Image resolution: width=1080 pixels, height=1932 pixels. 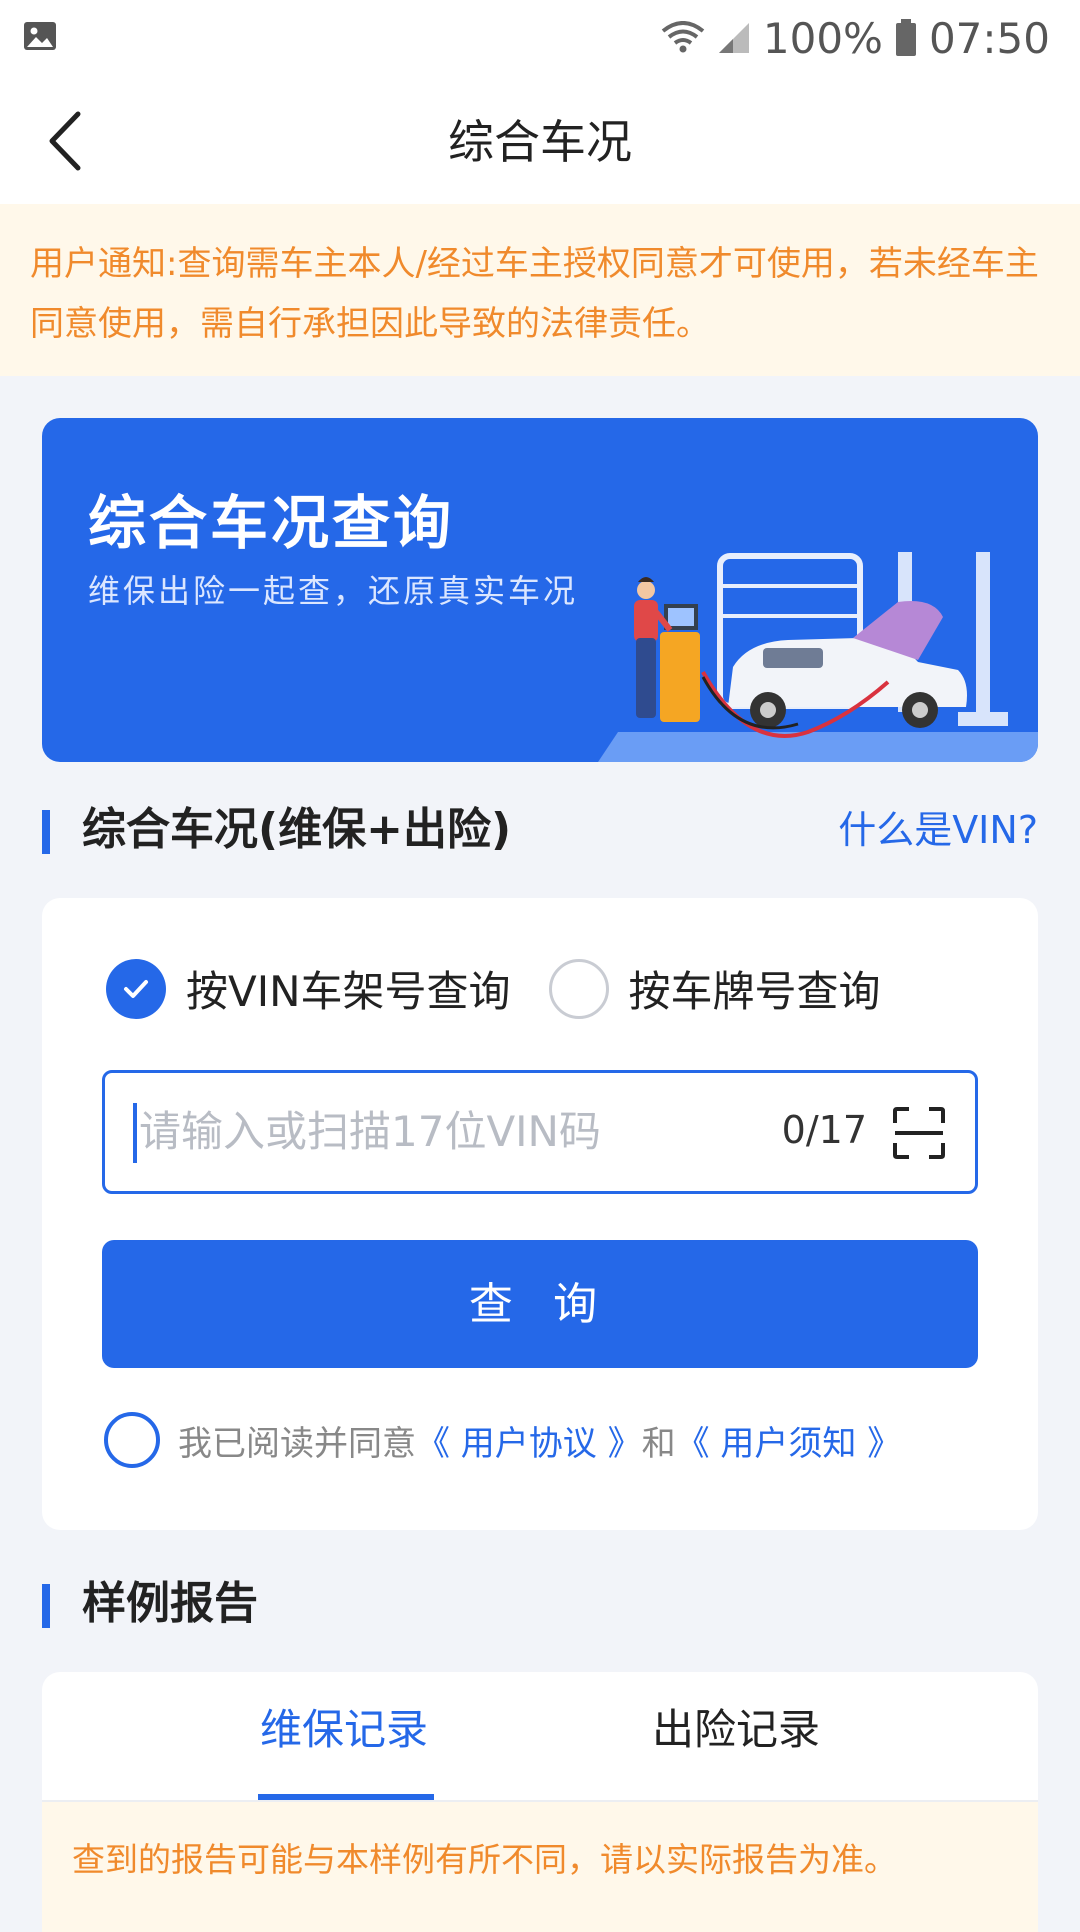 What do you see at coordinates (271, 523) in the screenshot?
I see `banner-title: 综合车况查询` at bounding box center [271, 523].